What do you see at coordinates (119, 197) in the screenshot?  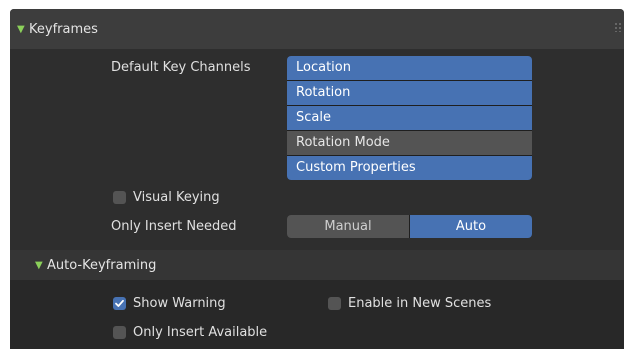 I see `visual-keying-checkbox` at bounding box center [119, 197].